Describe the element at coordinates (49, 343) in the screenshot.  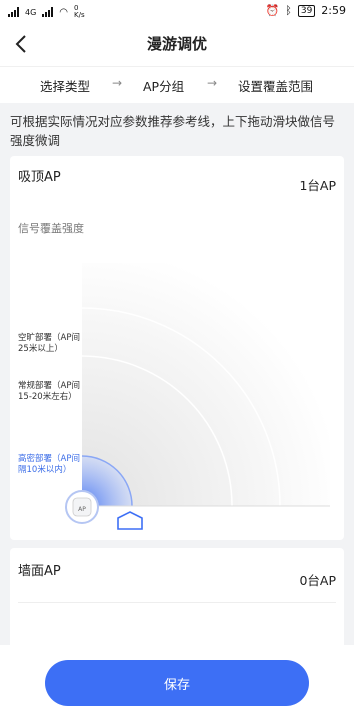
I see `open-deployment-label: 空旷部署（AP间25米以上）` at that location.